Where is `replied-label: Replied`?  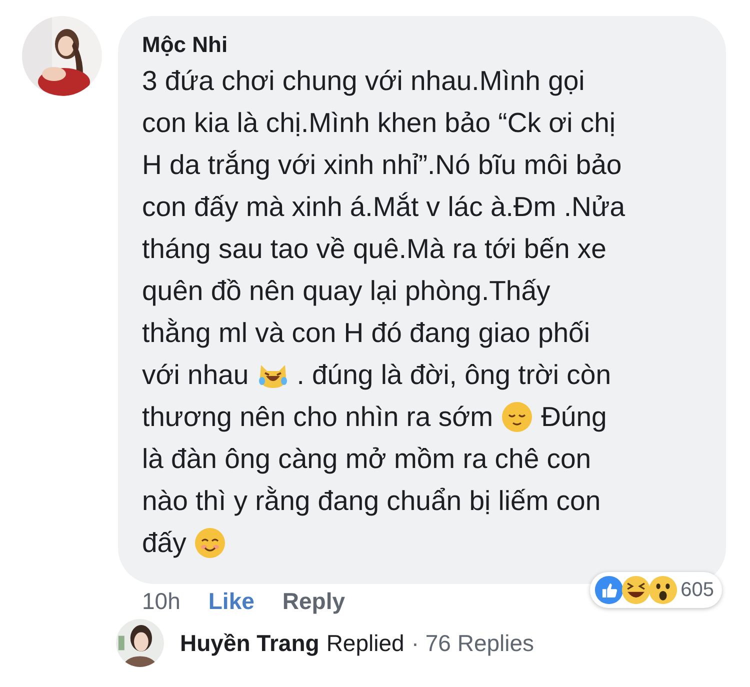 replied-label: Replied is located at coordinates (365, 643).